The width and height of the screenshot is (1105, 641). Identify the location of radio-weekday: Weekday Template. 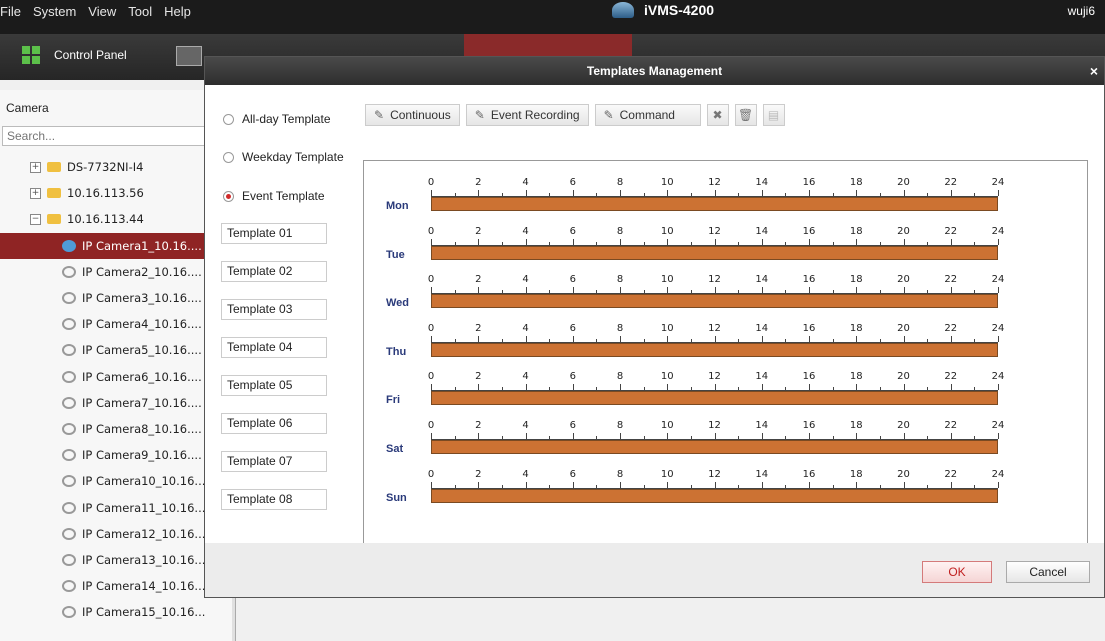
(283, 157).